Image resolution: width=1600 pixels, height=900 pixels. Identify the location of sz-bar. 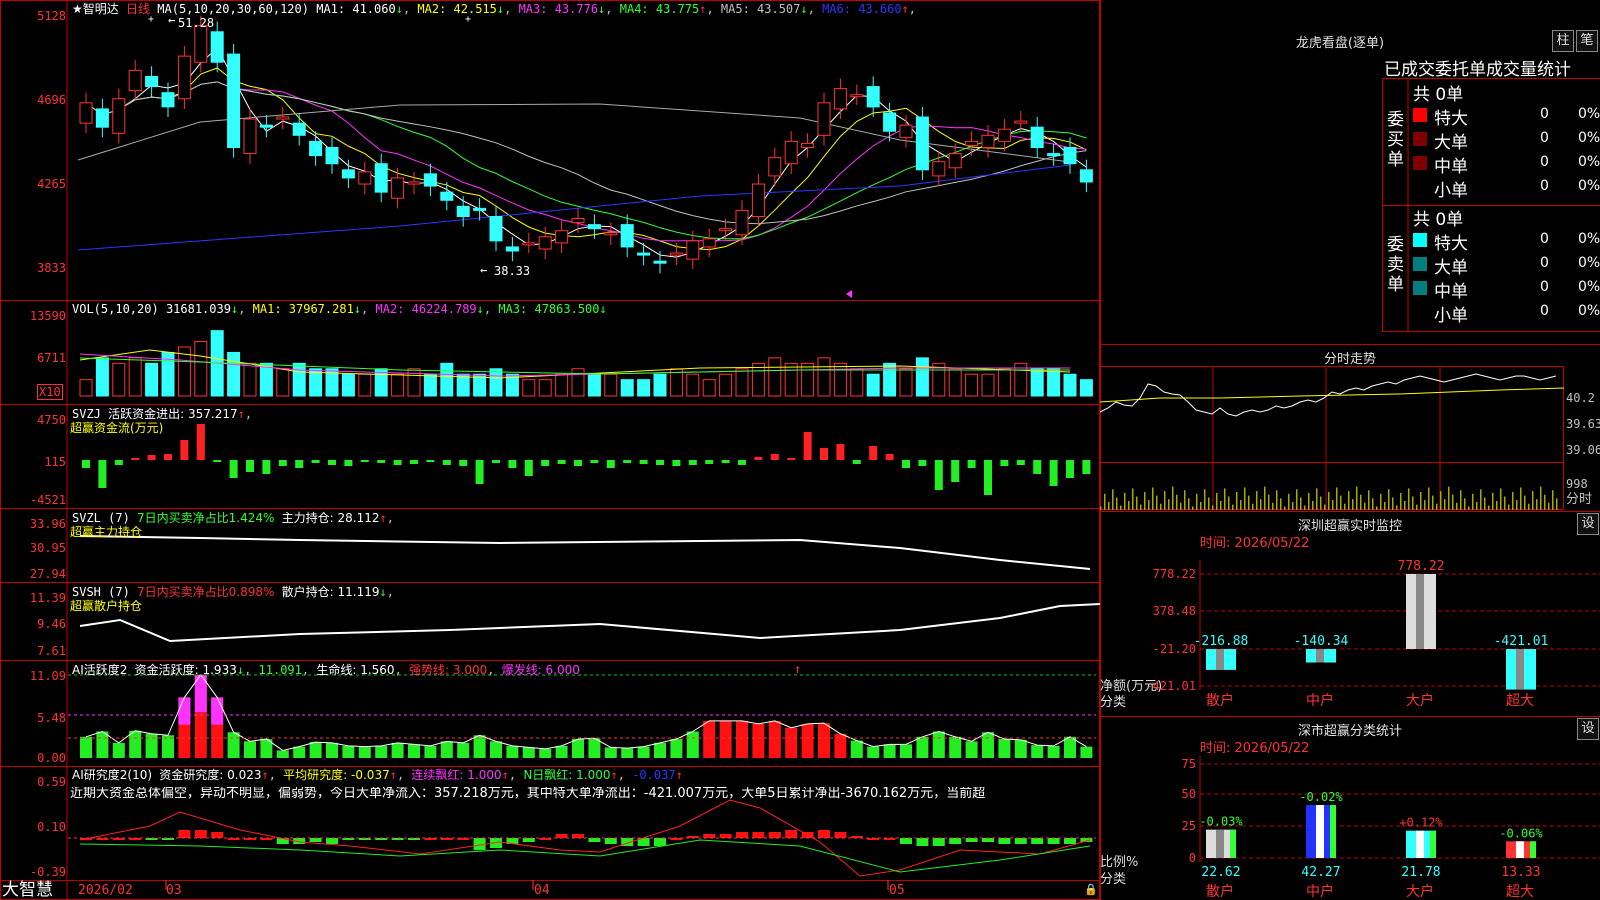
(1221, 659).